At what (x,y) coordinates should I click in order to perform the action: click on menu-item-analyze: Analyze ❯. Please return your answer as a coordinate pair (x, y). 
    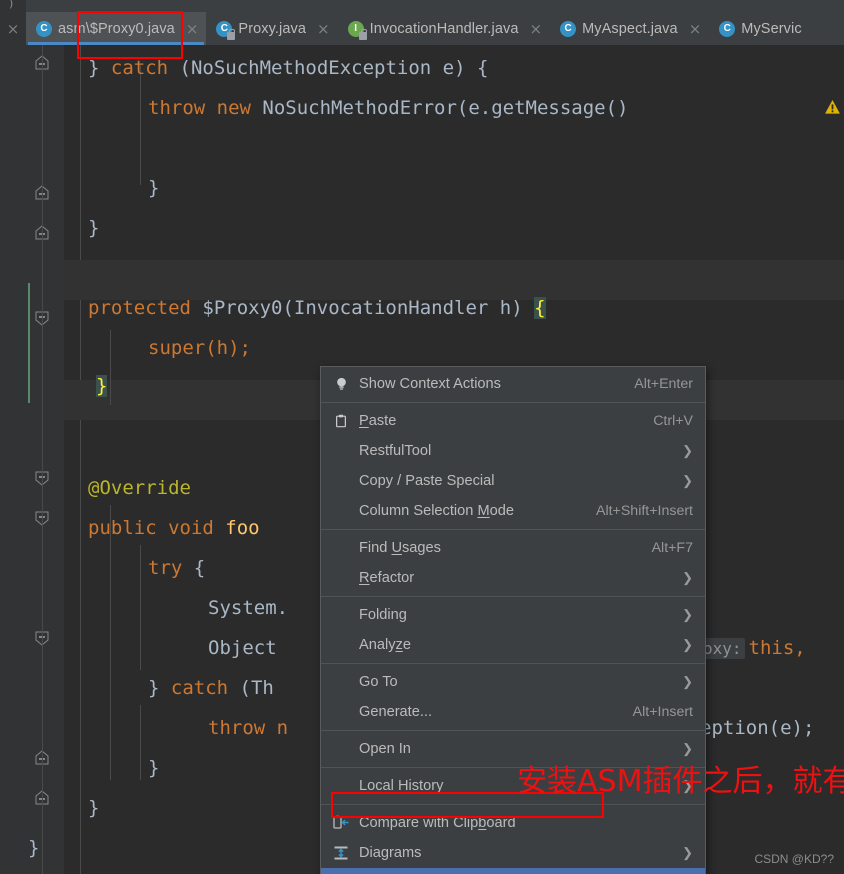
    Looking at the image, I should click on (513, 645).